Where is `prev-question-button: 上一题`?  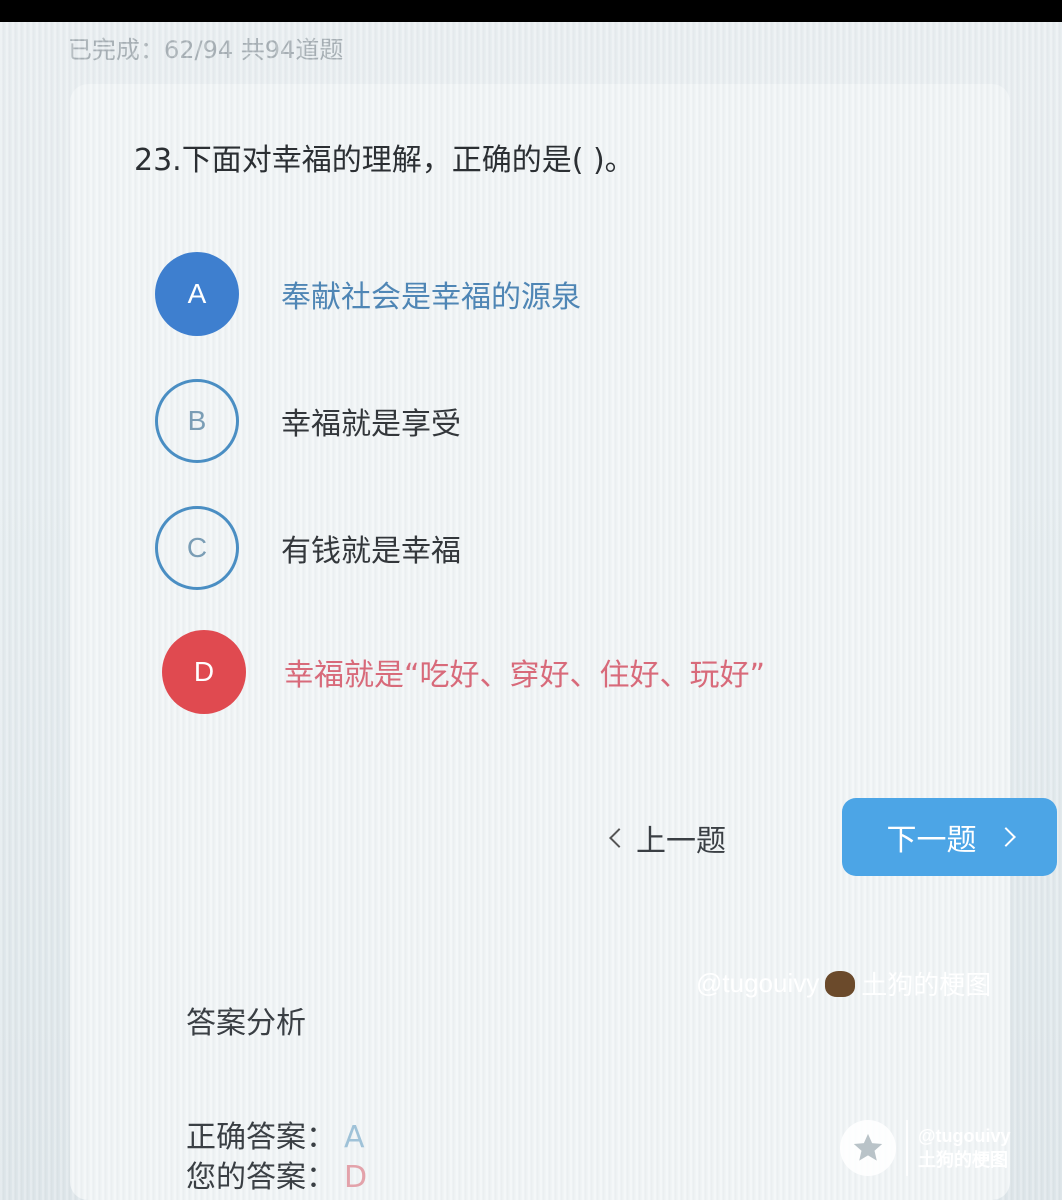
prev-question-button: 上一题 is located at coordinates (667, 838).